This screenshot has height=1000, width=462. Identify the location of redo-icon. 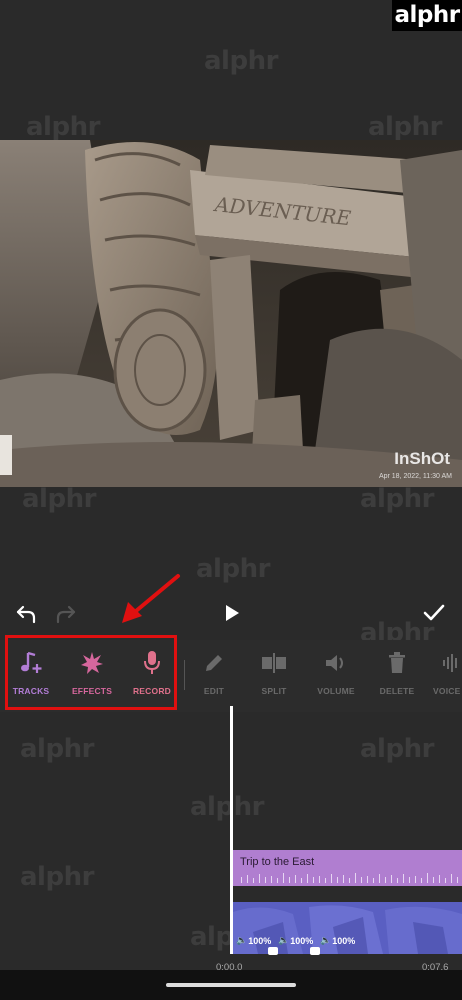
(66, 614).